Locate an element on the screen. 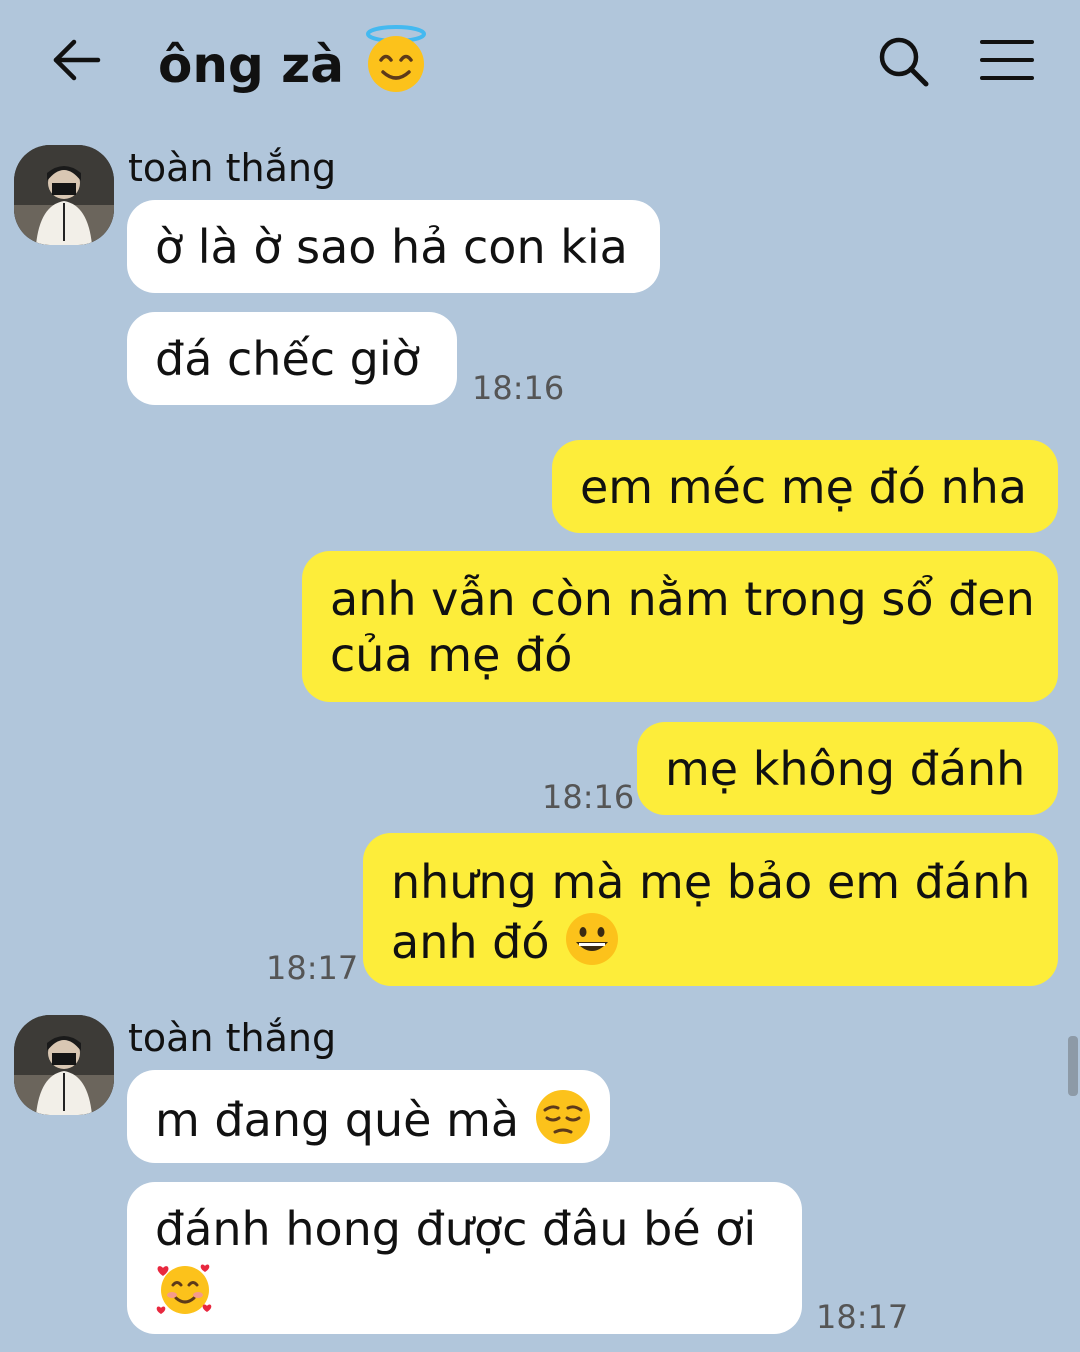 This screenshot has height=1352, width=1080. chat-title-text: ông zà is located at coordinates (251, 65).